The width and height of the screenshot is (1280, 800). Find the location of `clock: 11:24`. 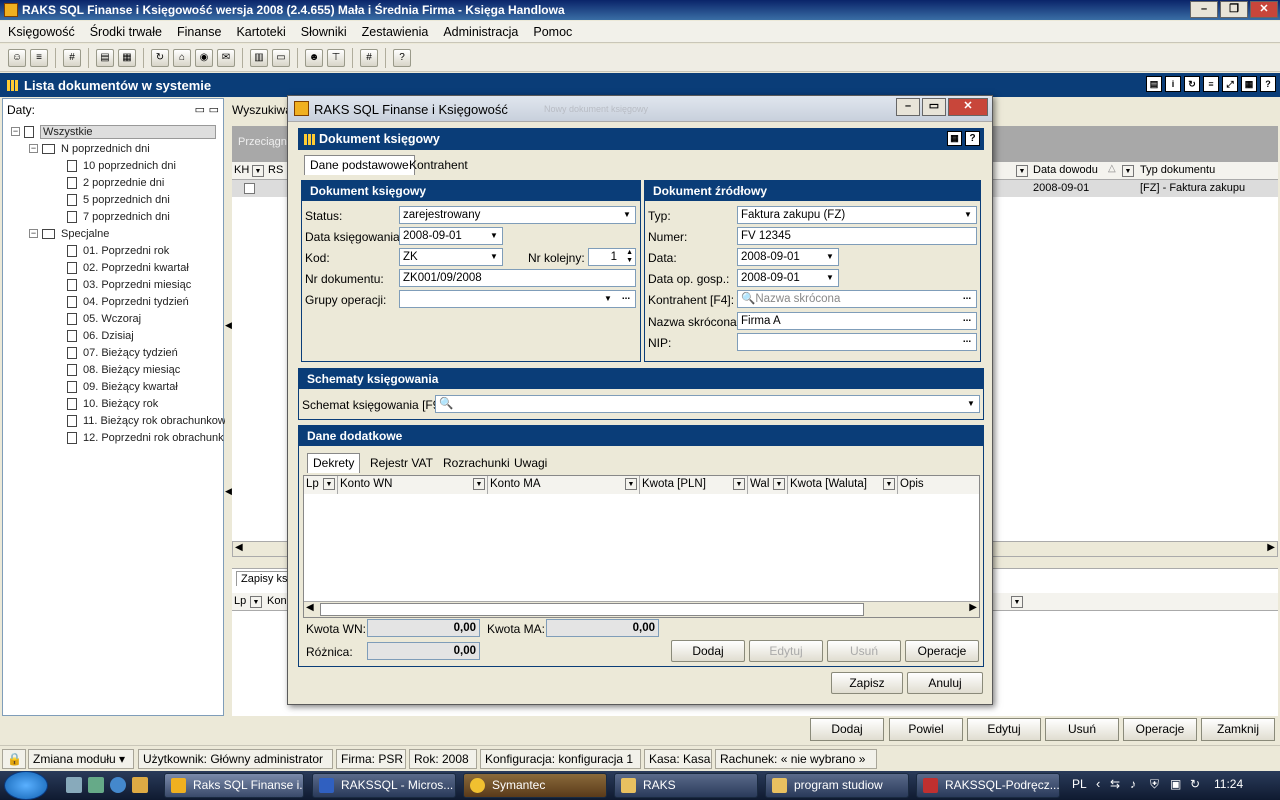

clock: 11:24 is located at coordinates (1228, 784).